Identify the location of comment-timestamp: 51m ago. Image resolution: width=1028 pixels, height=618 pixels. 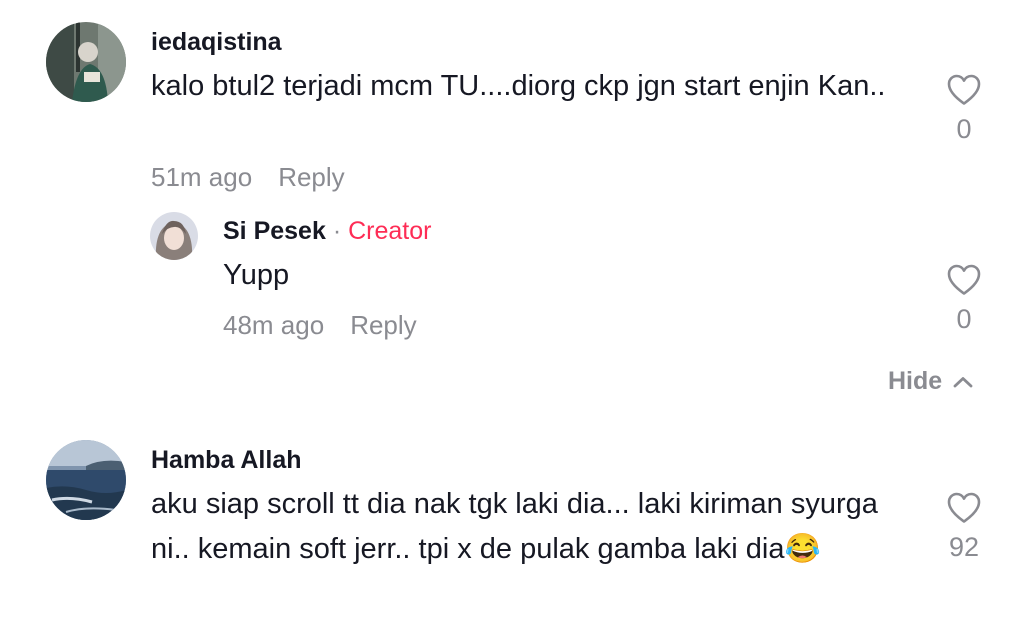
(202, 177).